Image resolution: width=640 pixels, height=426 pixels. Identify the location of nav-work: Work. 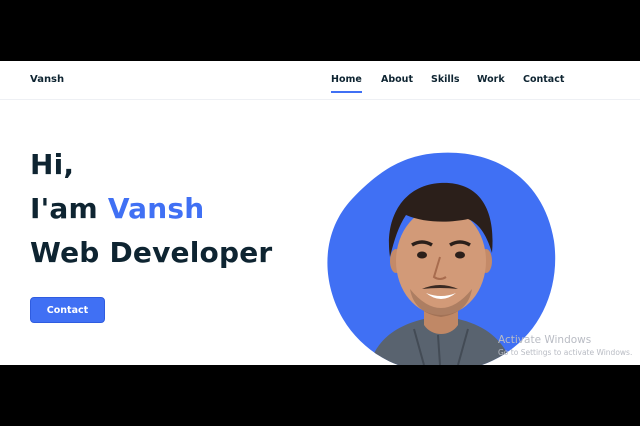
(491, 79).